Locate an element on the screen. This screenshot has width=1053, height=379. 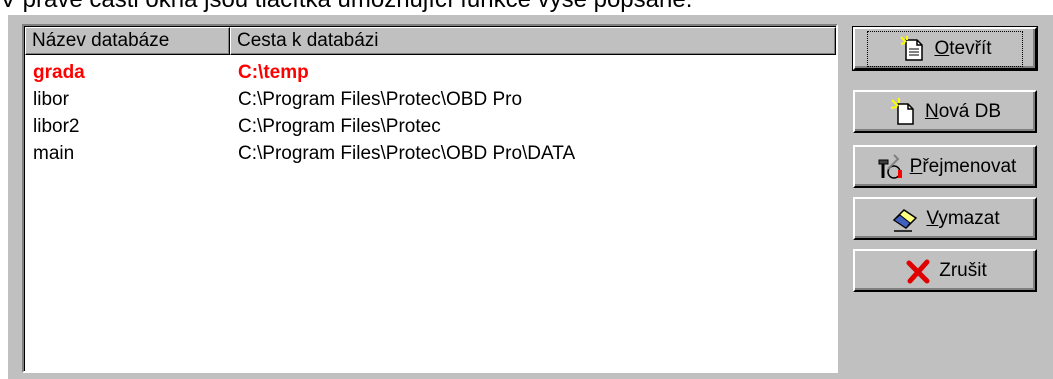
cancel-button: Zrušit is located at coordinates (945, 270).